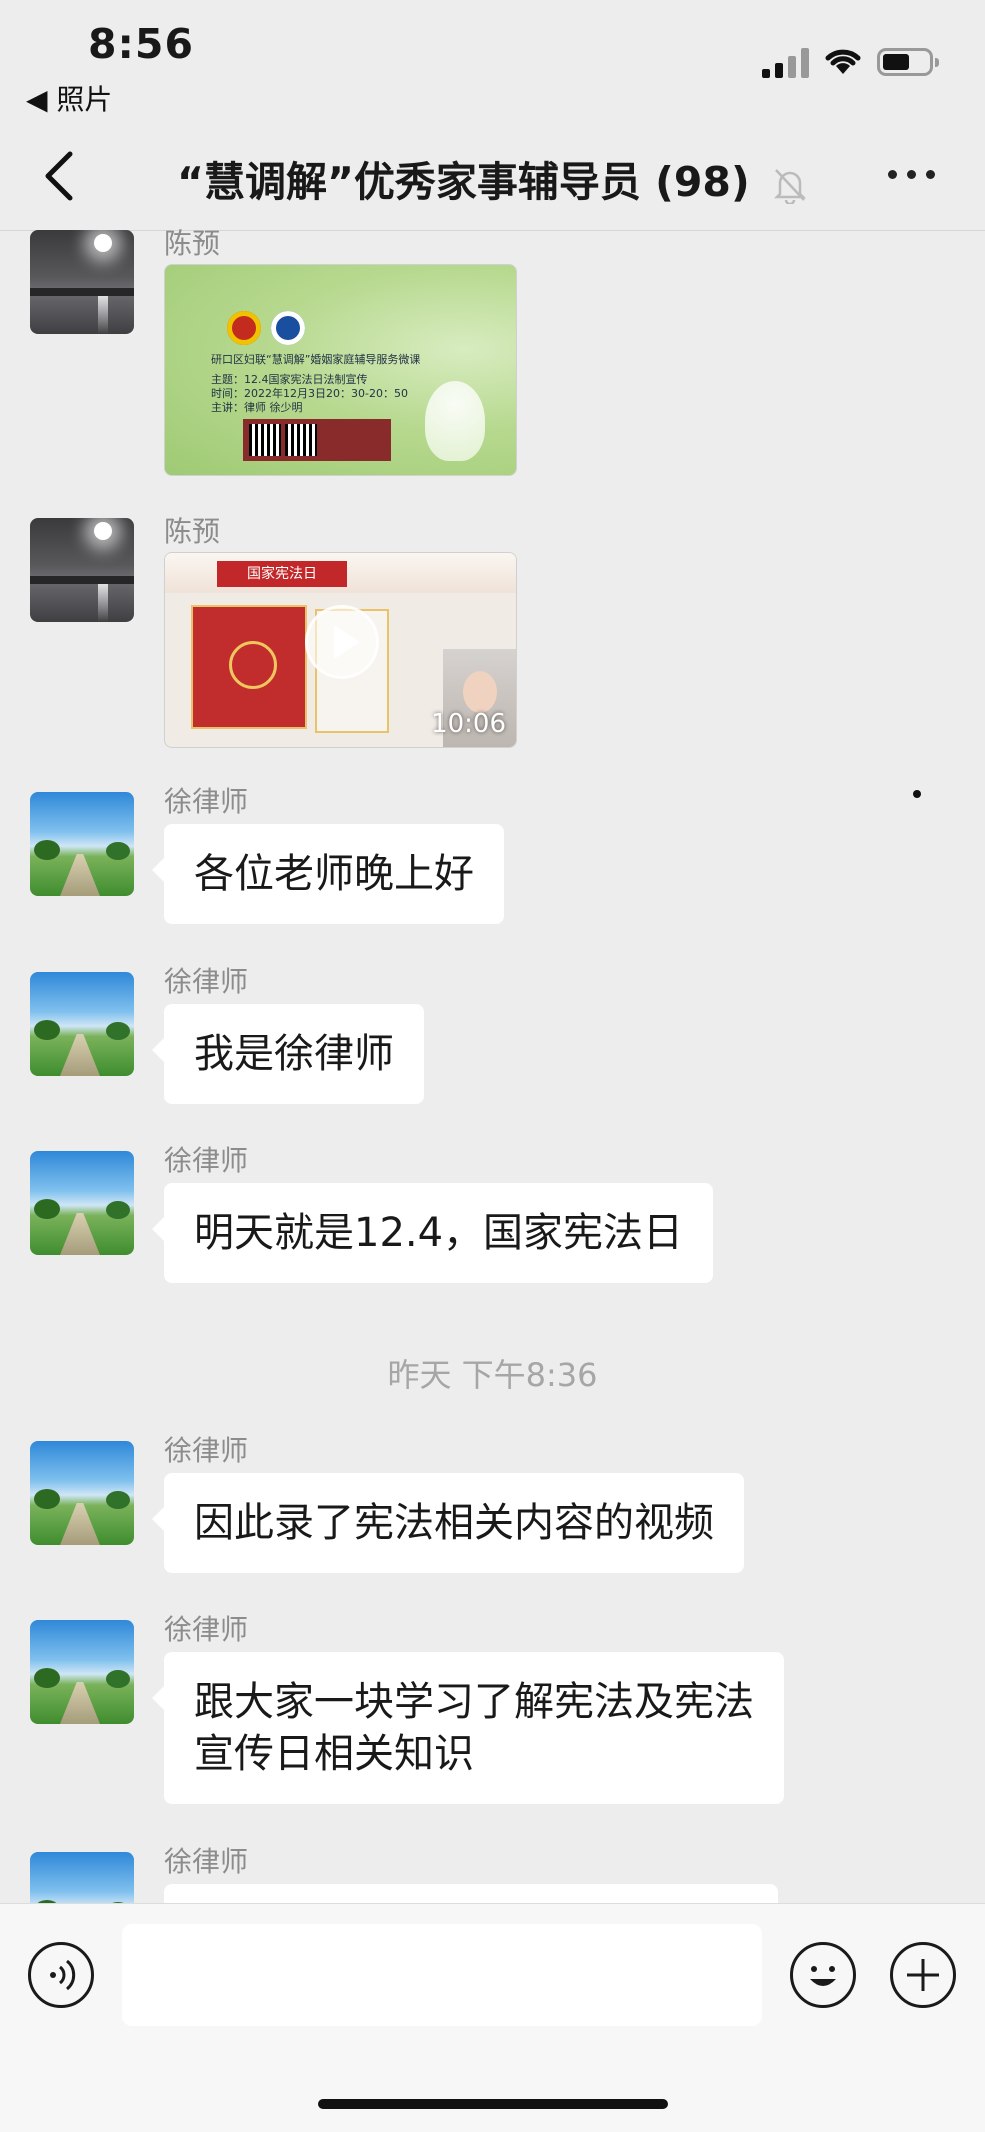 The height and width of the screenshot is (2132, 985). Describe the element at coordinates (492, 1375) in the screenshot. I see `time-separator: 昨天 下午8:36` at that location.